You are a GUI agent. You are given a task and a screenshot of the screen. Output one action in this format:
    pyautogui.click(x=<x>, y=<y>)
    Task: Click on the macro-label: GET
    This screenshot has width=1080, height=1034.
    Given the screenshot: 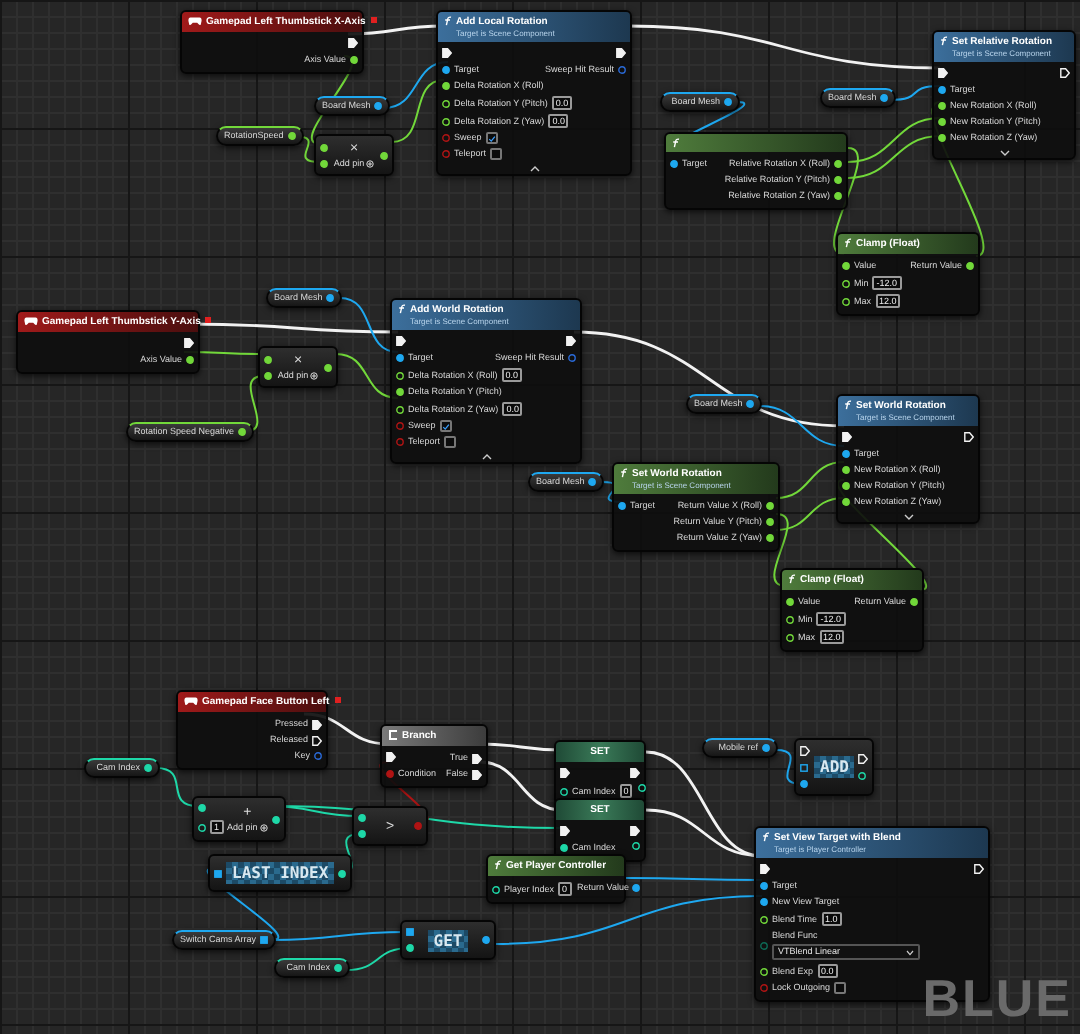 What is the action you would take?
    pyautogui.click(x=448, y=940)
    